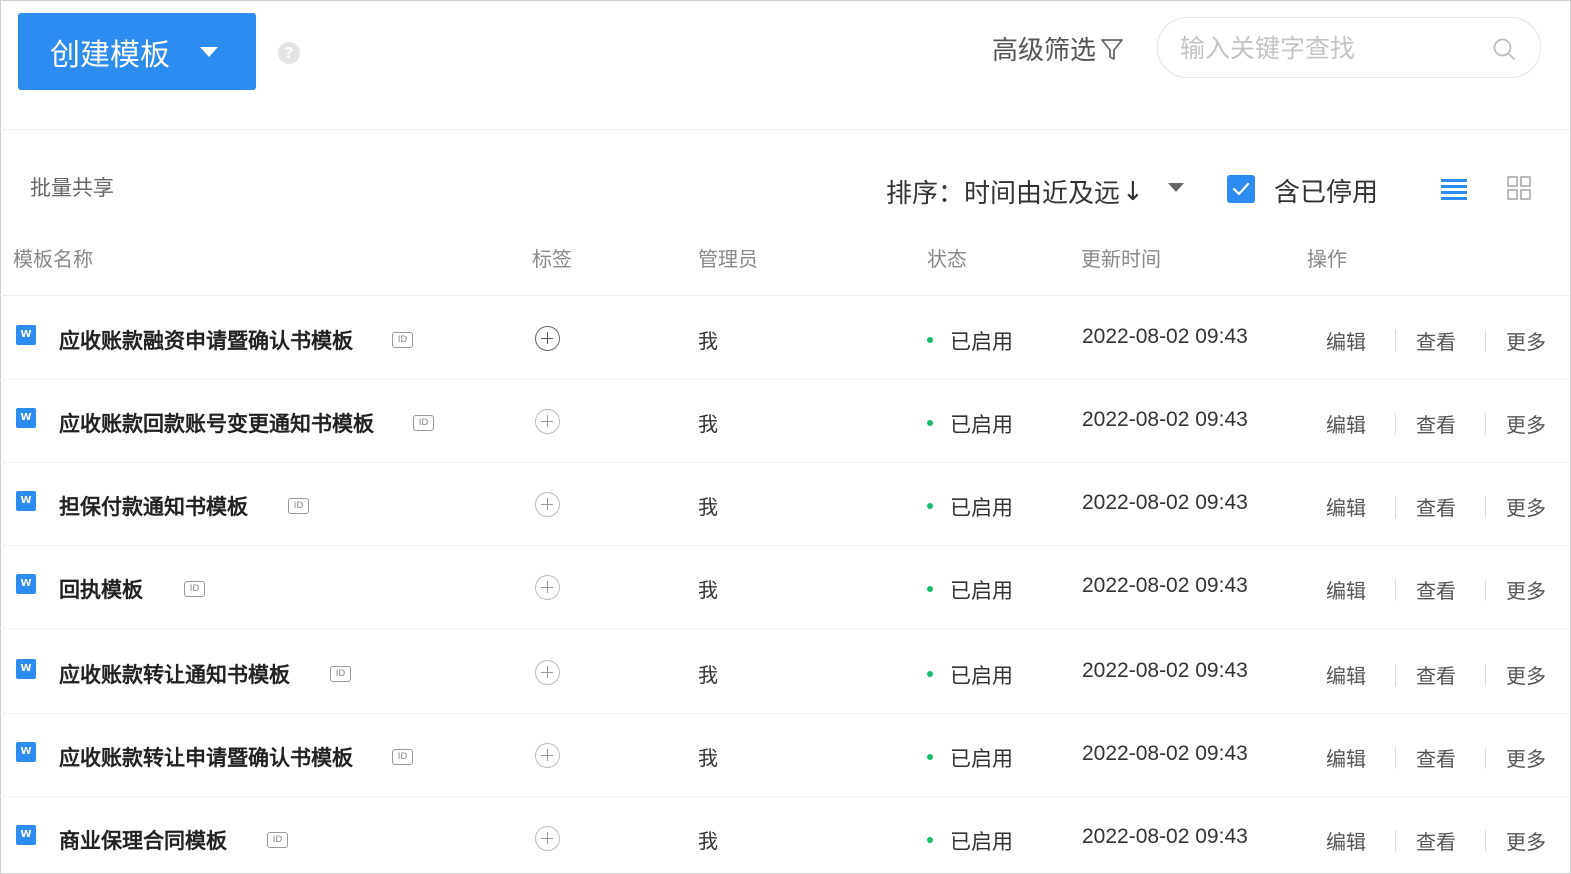 This screenshot has width=1571, height=874. What do you see at coordinates (784, 263) in the screenshot?
I see `table-header: 模板名称 标签 管理员 状态 更新时间 操作` at bounding box center [784, 263].